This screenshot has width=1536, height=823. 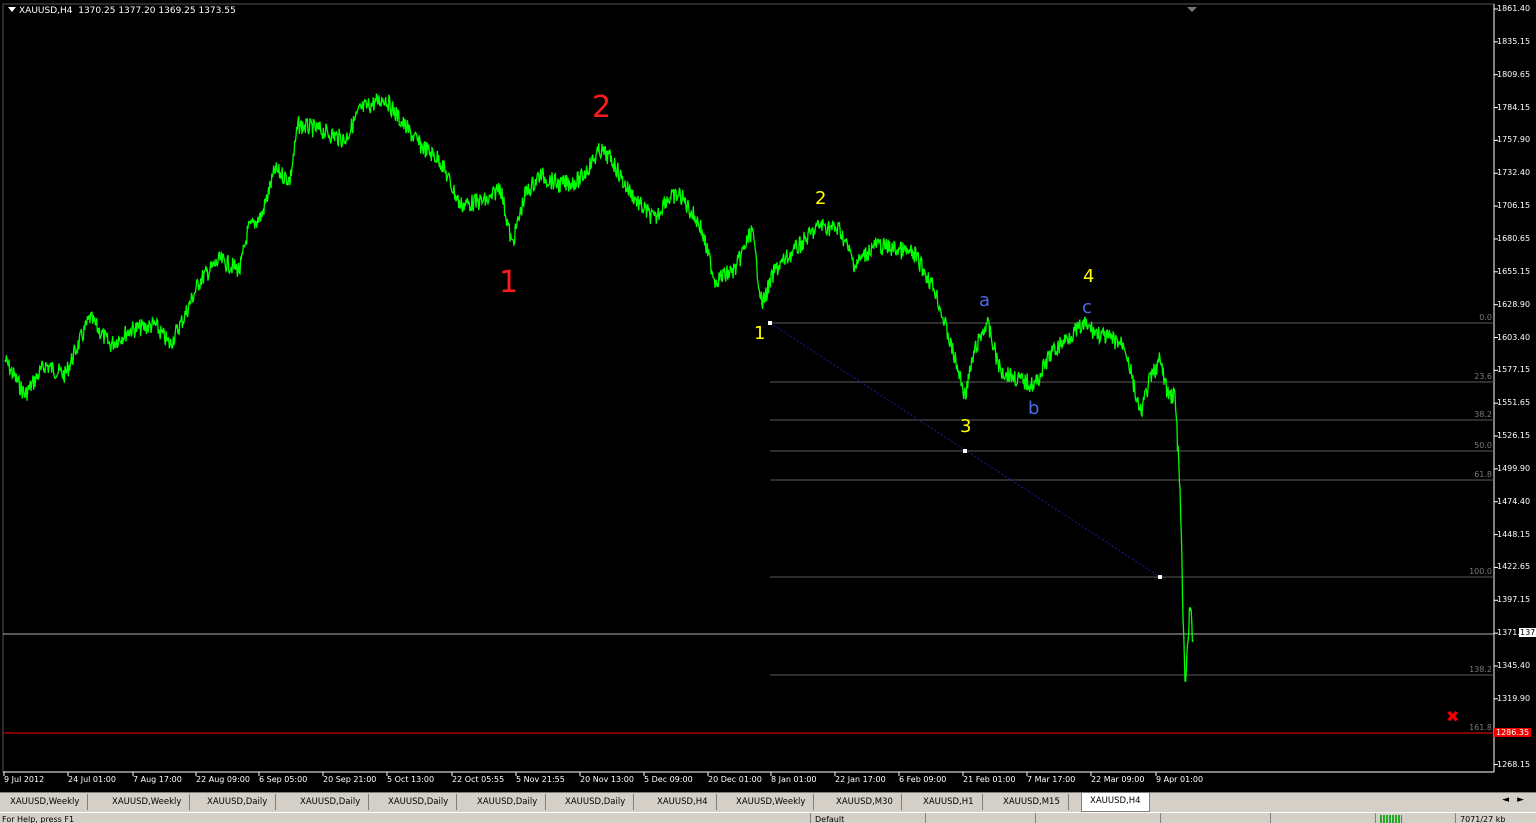 I want to click on dropdown-triangle-icon, so click(x=12, y=9).